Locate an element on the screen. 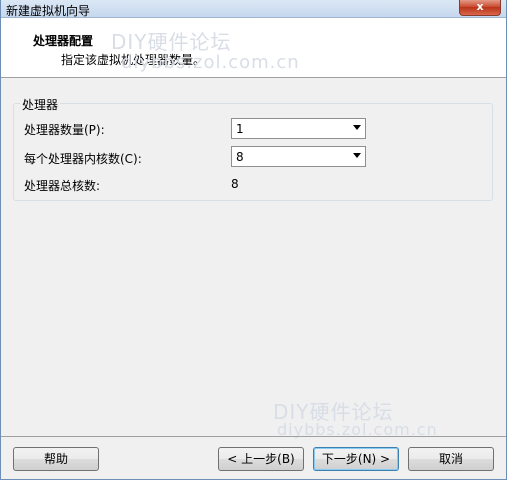 The height and width of the screenshot is (480, 507). cores-per-processor-value: 8 is located at coordinates (240, 157).